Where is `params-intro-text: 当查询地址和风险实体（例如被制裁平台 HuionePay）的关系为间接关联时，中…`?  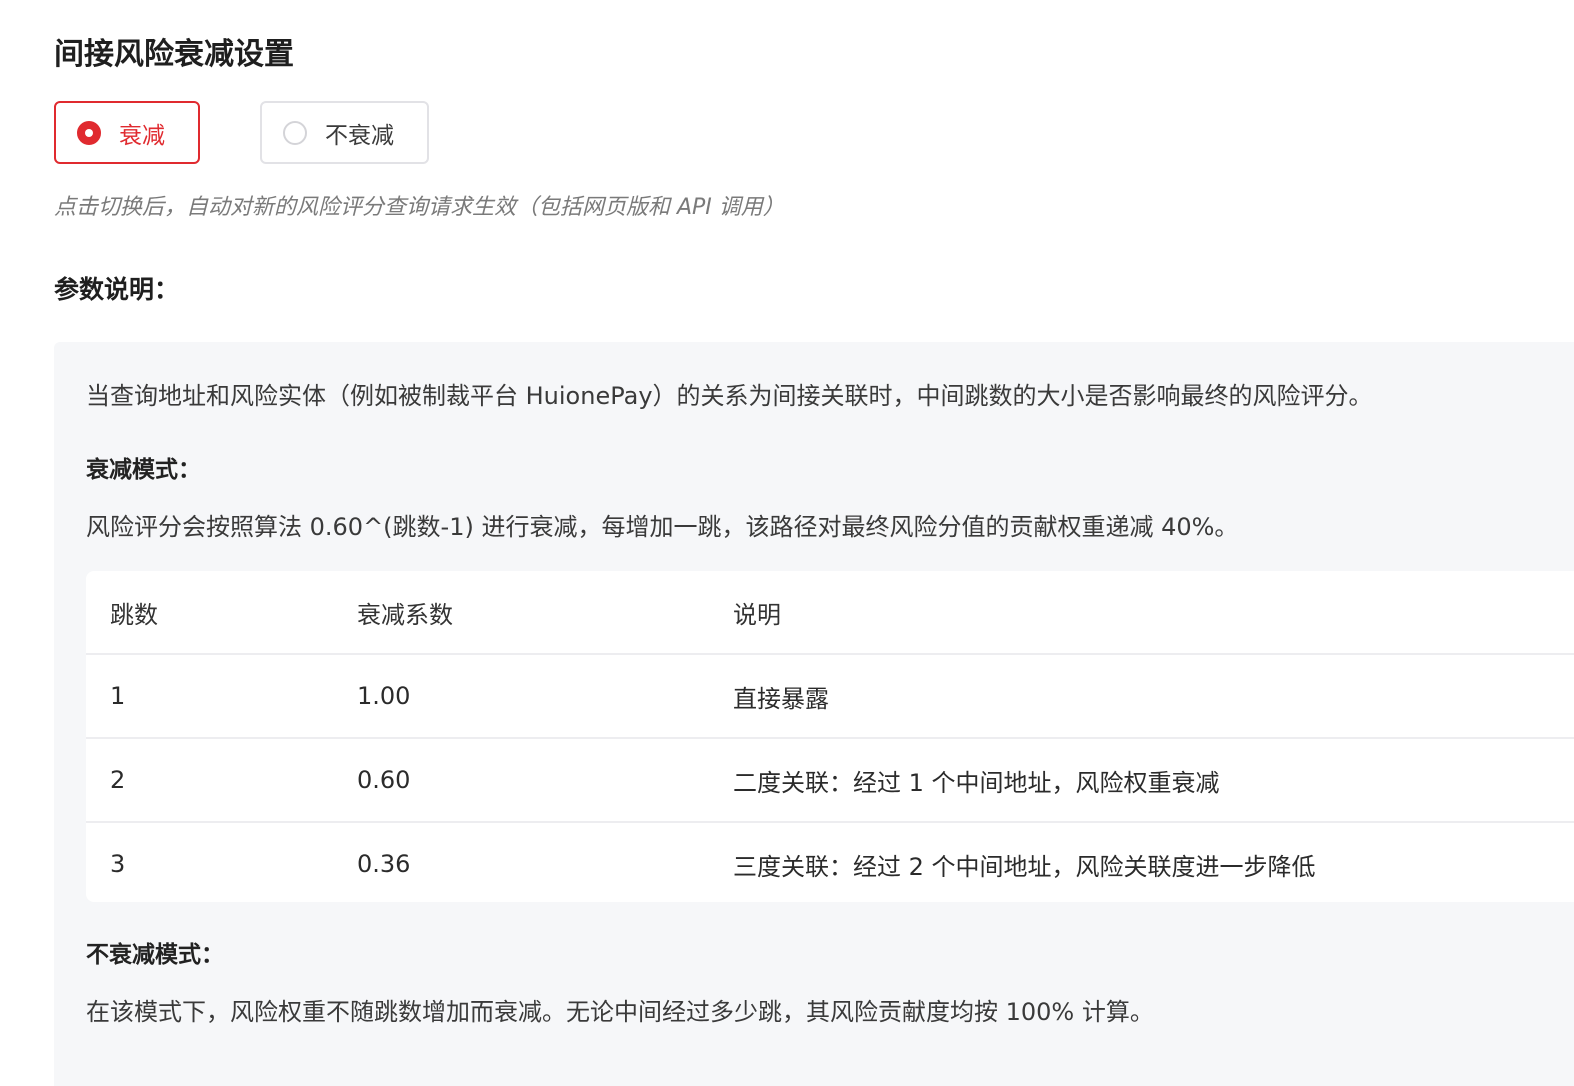
params-intro-text: 当查询地址和风险实体（例如被制裁平台 HuionePay）的关系为间接关联时，中… is located at coordinates (729, 396).